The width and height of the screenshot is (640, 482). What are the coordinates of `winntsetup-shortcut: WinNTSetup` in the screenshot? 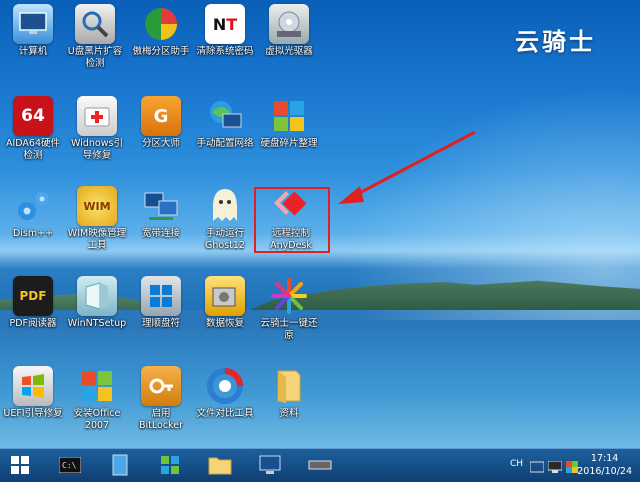 It's located at (97, 303).